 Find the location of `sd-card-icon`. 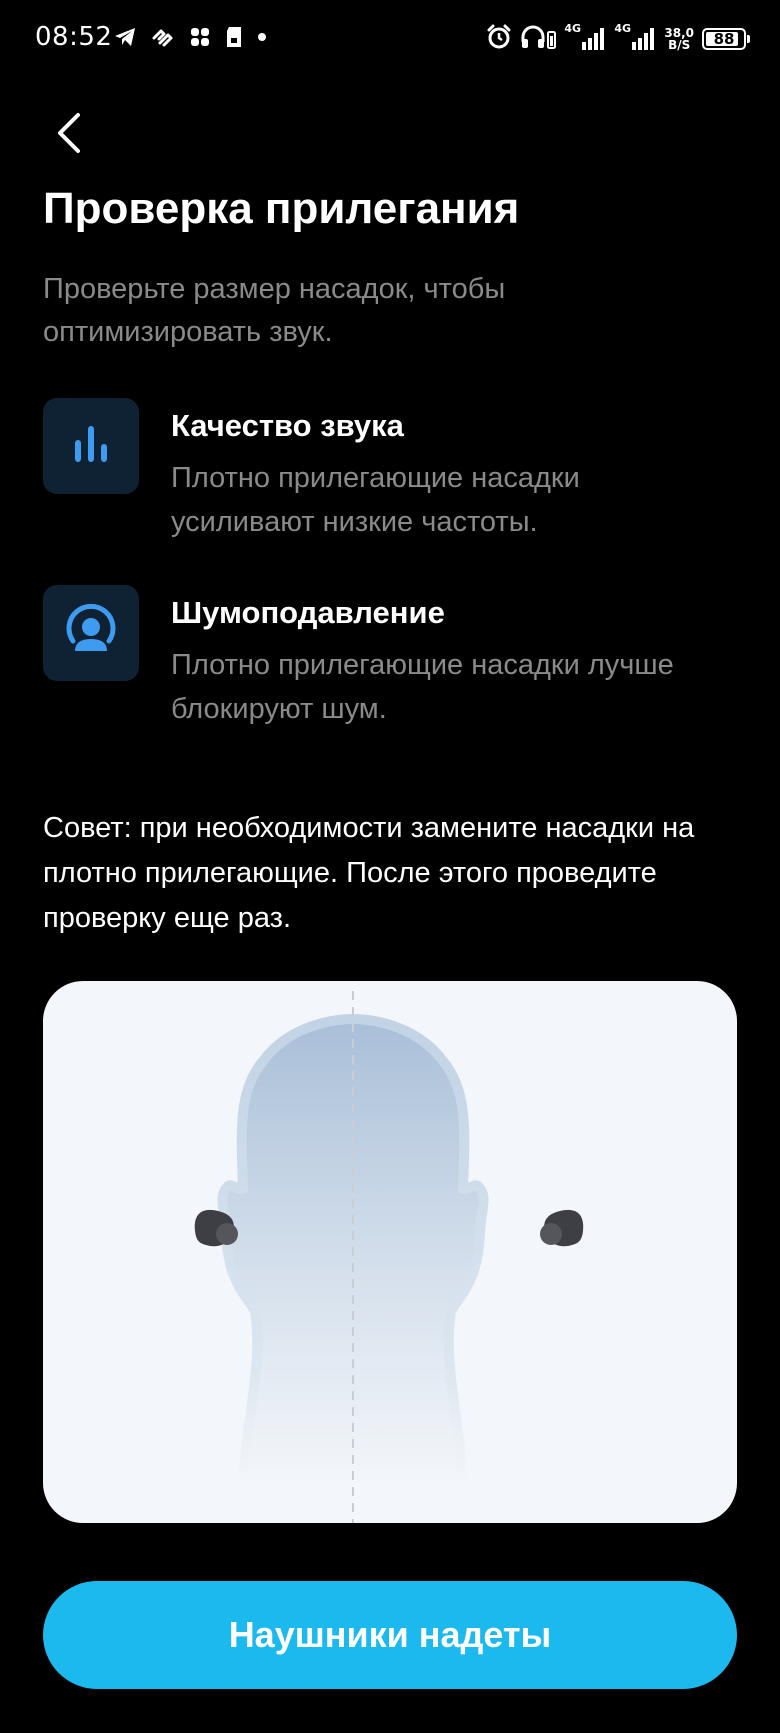

sd-card-icon is located at coordinates (234, 37).